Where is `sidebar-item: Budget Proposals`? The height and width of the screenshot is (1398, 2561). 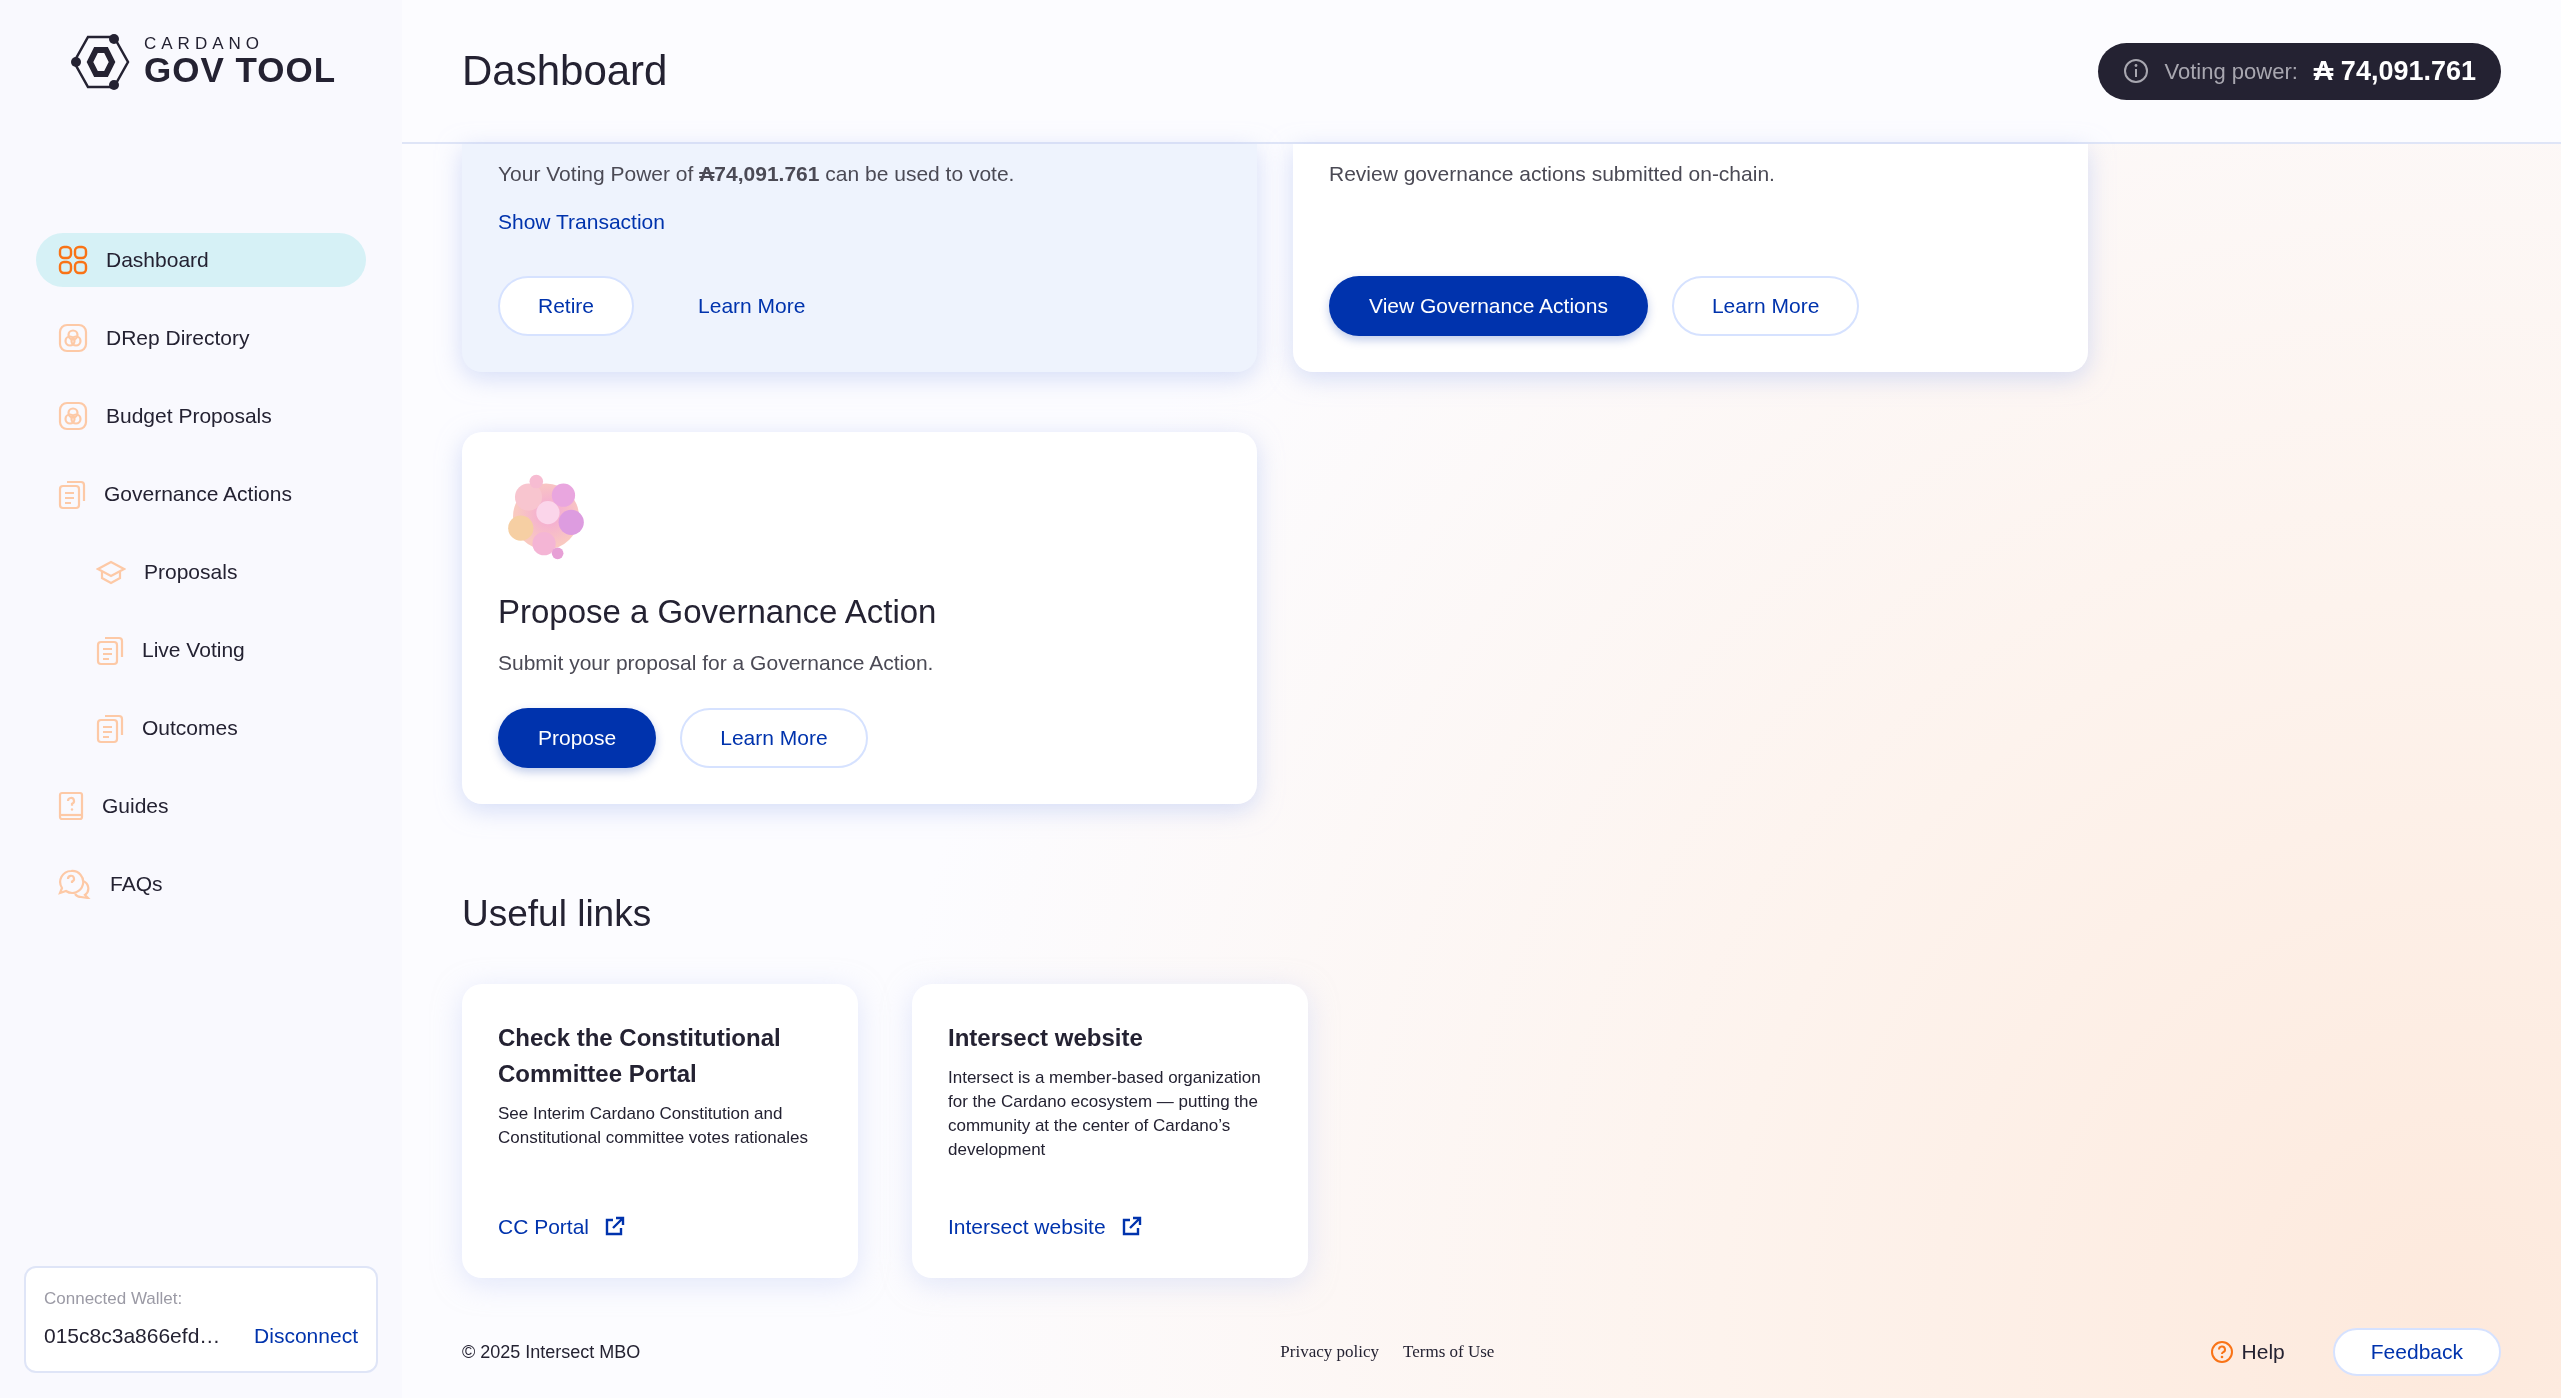 sidebar-item: Budget Proposals is located at coordinates (201, 416).